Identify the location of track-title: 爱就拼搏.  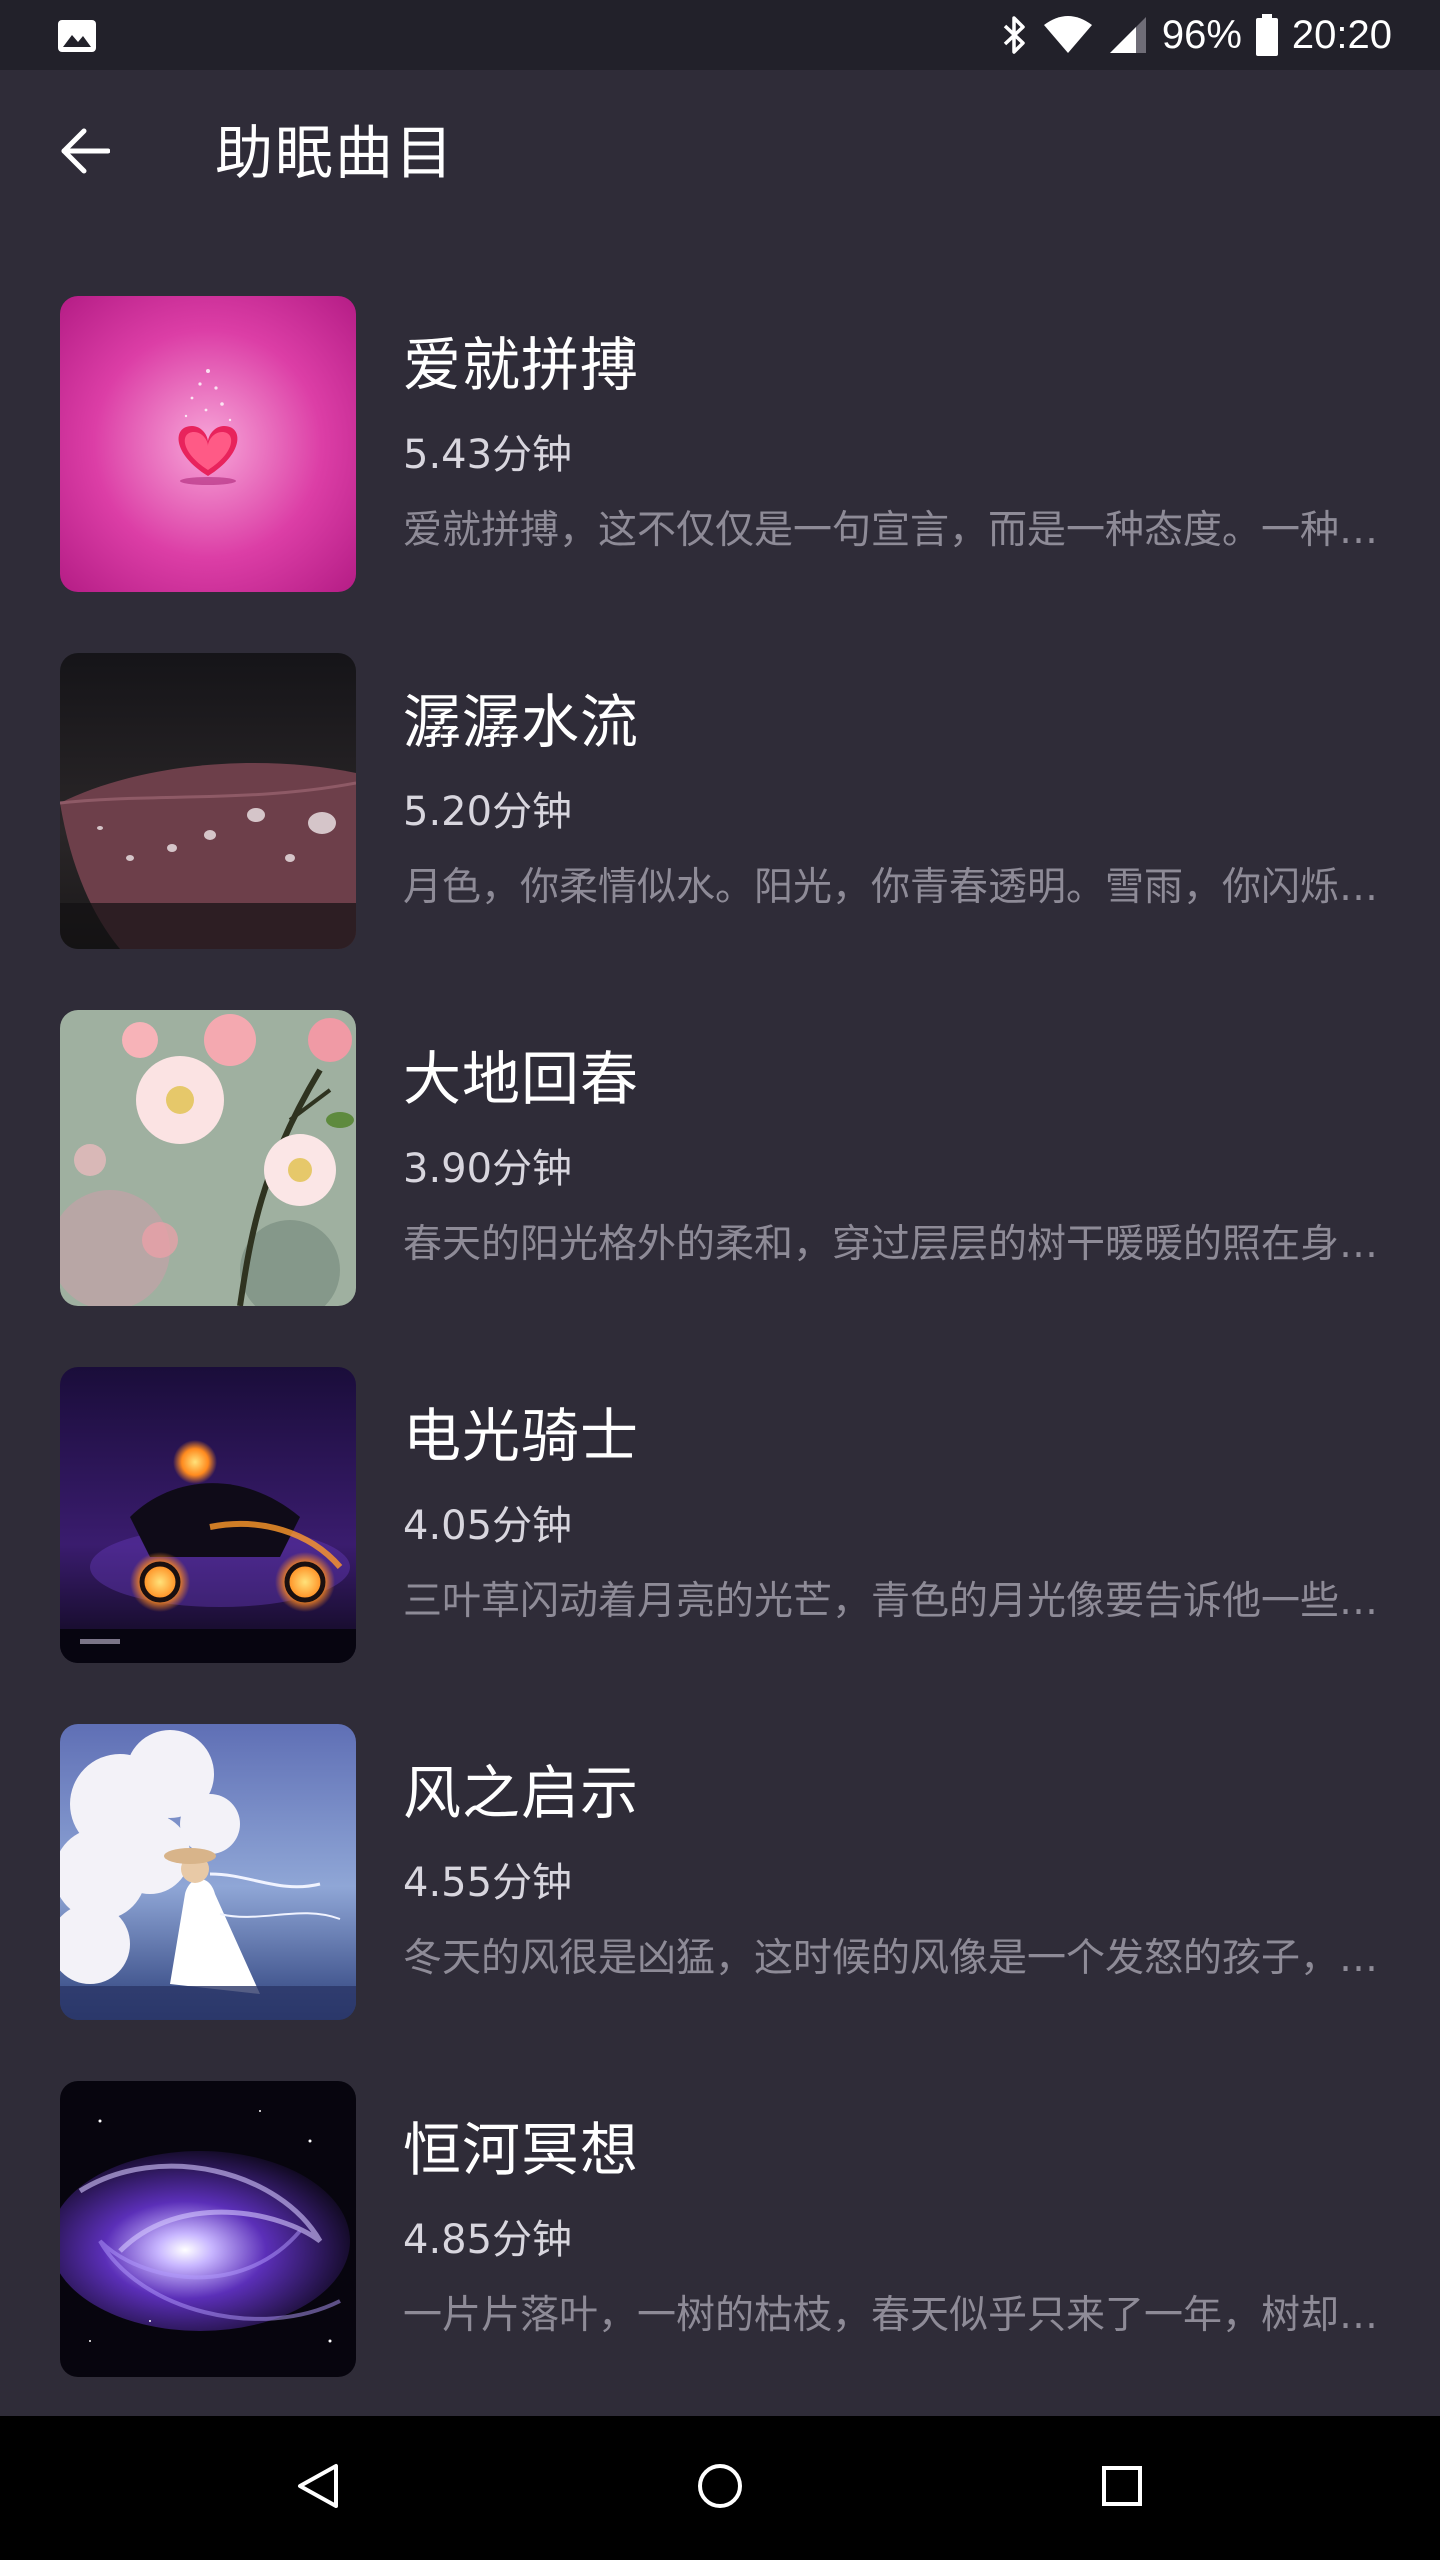
(521, 365).